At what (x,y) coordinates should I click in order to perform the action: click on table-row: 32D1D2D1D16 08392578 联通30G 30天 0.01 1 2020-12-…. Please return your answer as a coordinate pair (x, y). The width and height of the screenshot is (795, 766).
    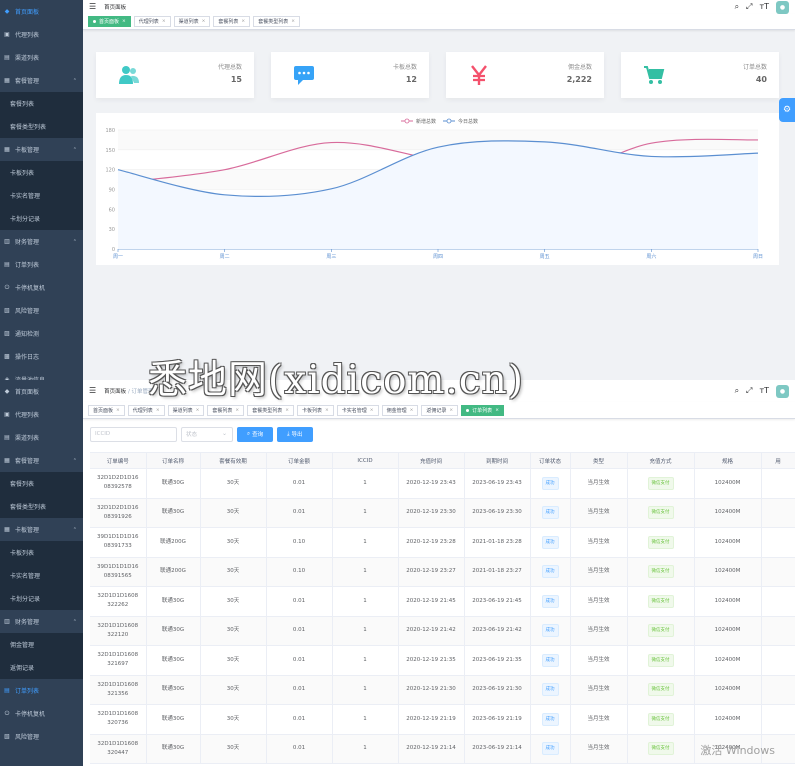
    Looking at the image, I should click on (442, 483).